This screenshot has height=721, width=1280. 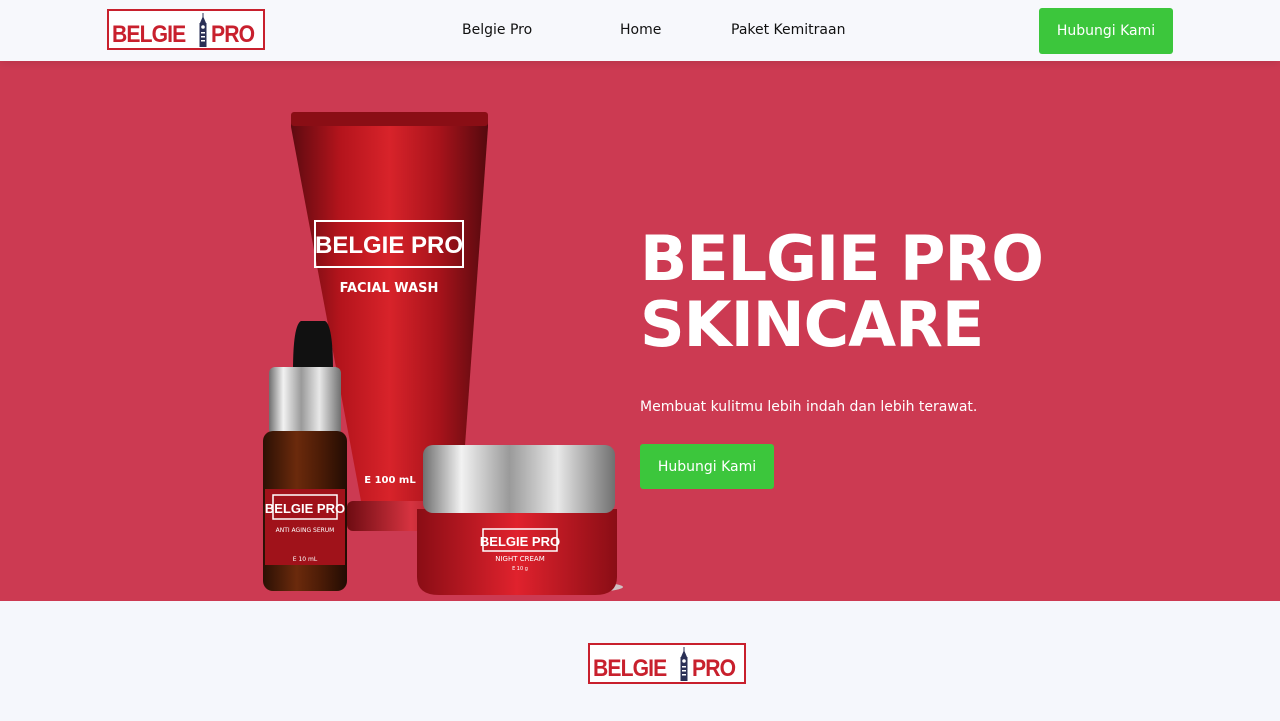 I want to click on footer-logo-frame: BELGIE PRO, so click(x=667, y=663).